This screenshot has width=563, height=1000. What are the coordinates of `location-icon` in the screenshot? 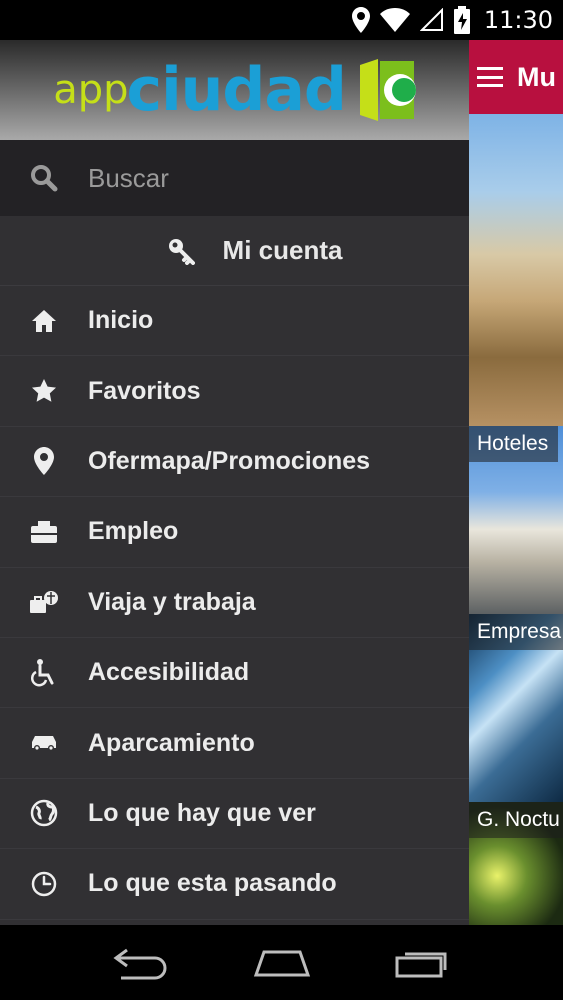 It's located at (360, 20).